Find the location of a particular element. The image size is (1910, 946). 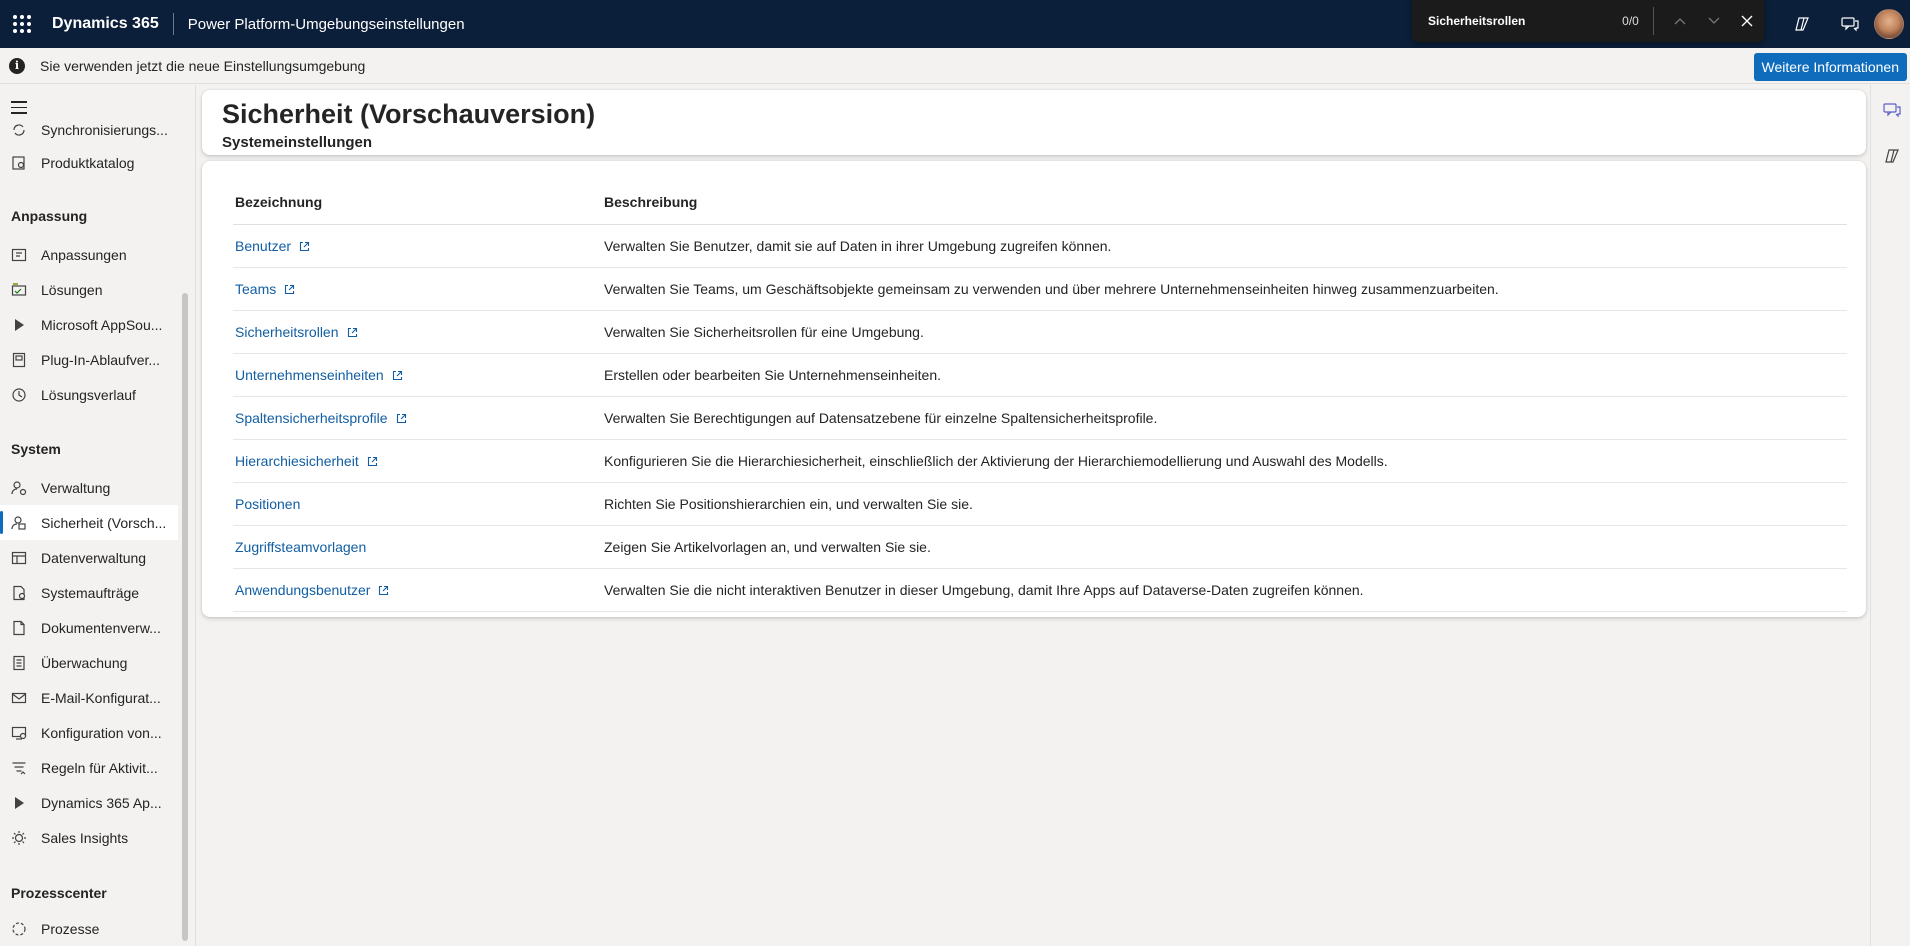

group-system: System is located at coordinates (36, 449).